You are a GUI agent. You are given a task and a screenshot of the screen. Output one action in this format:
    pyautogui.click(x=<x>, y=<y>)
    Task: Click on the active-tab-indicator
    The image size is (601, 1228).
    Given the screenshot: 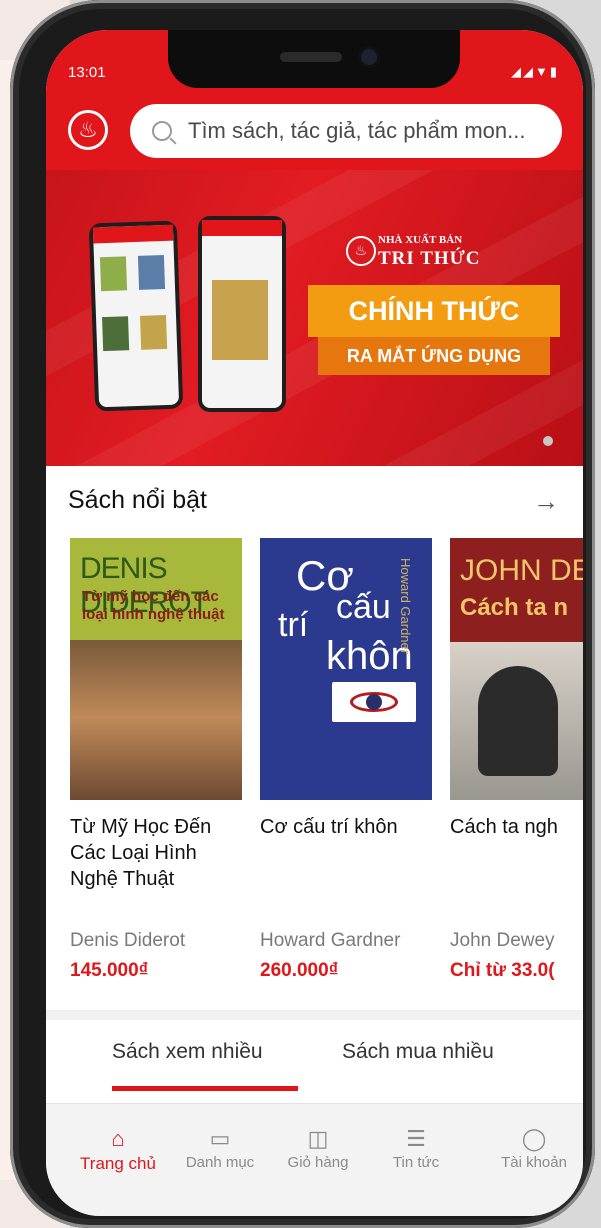 What is the action you would take?
    pyautogui.click(x=205, y=1088)
    